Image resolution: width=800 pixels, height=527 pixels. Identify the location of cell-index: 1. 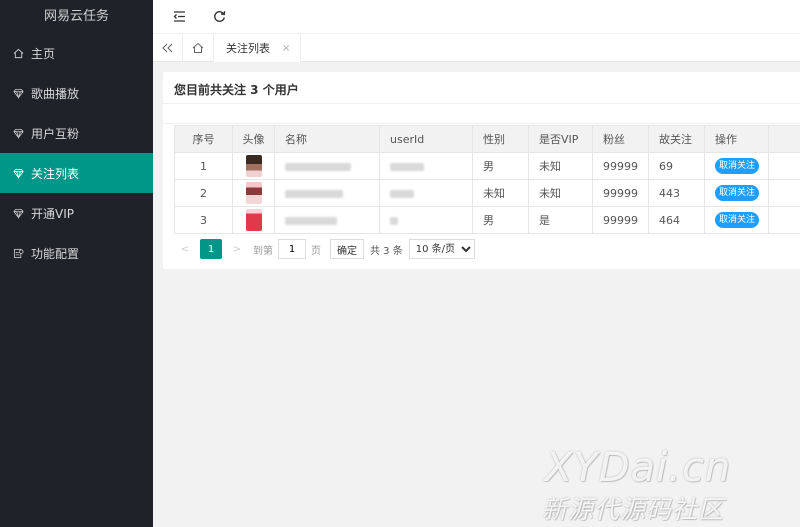
(203, 166).